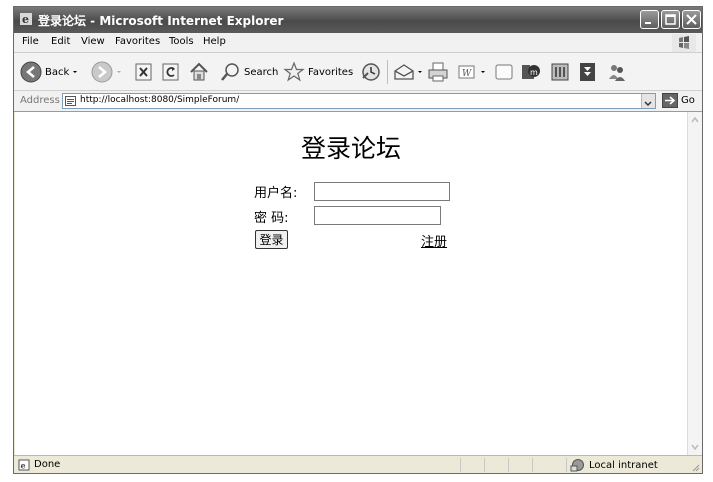  I want to click on minimize-button, so click(649, 19).